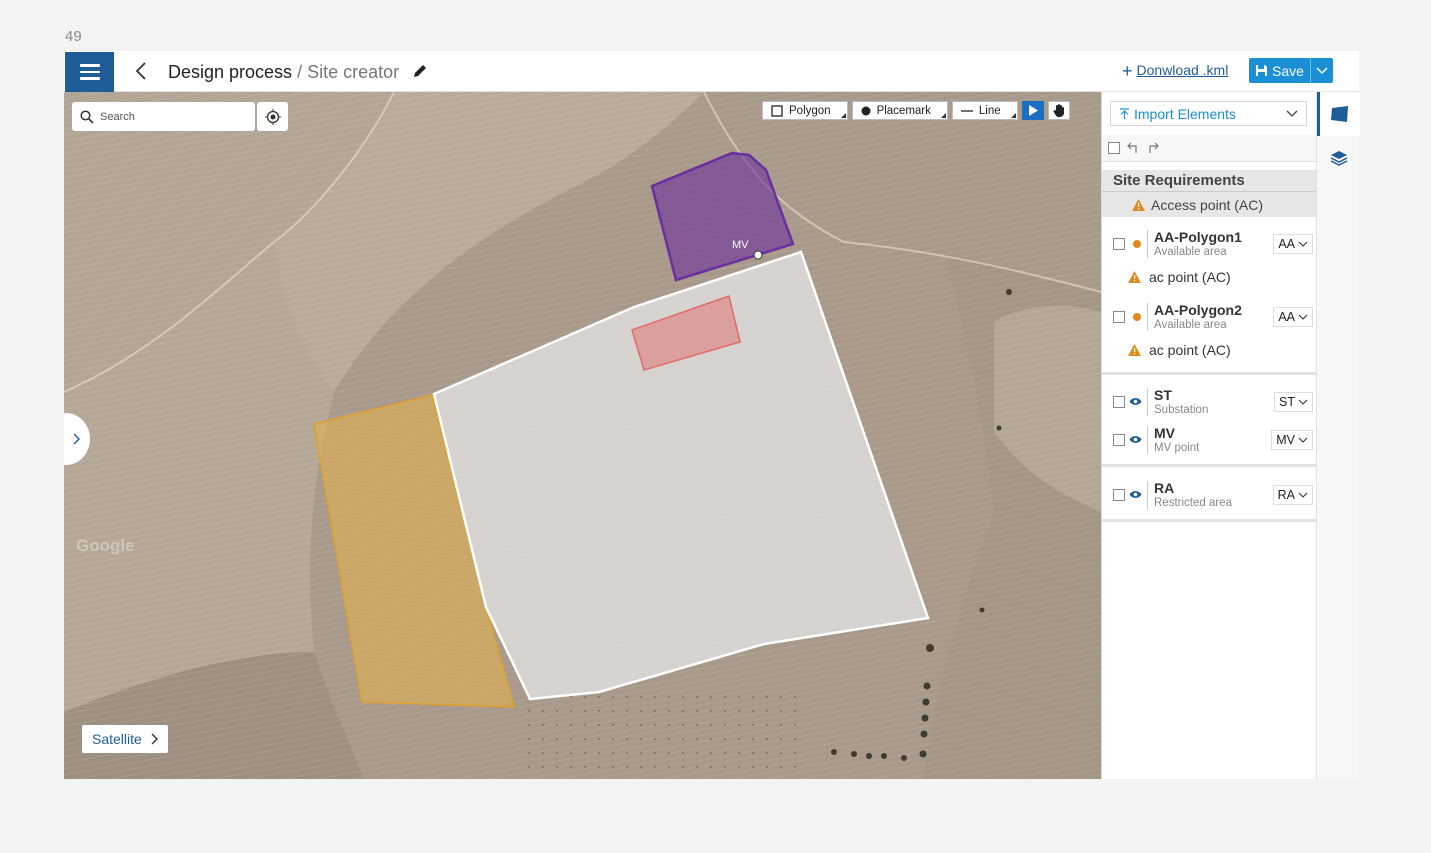 Image resolution: width=1431 pixels, height=853 pixels. I want to click on select-tool-button, so click(1032, 110).